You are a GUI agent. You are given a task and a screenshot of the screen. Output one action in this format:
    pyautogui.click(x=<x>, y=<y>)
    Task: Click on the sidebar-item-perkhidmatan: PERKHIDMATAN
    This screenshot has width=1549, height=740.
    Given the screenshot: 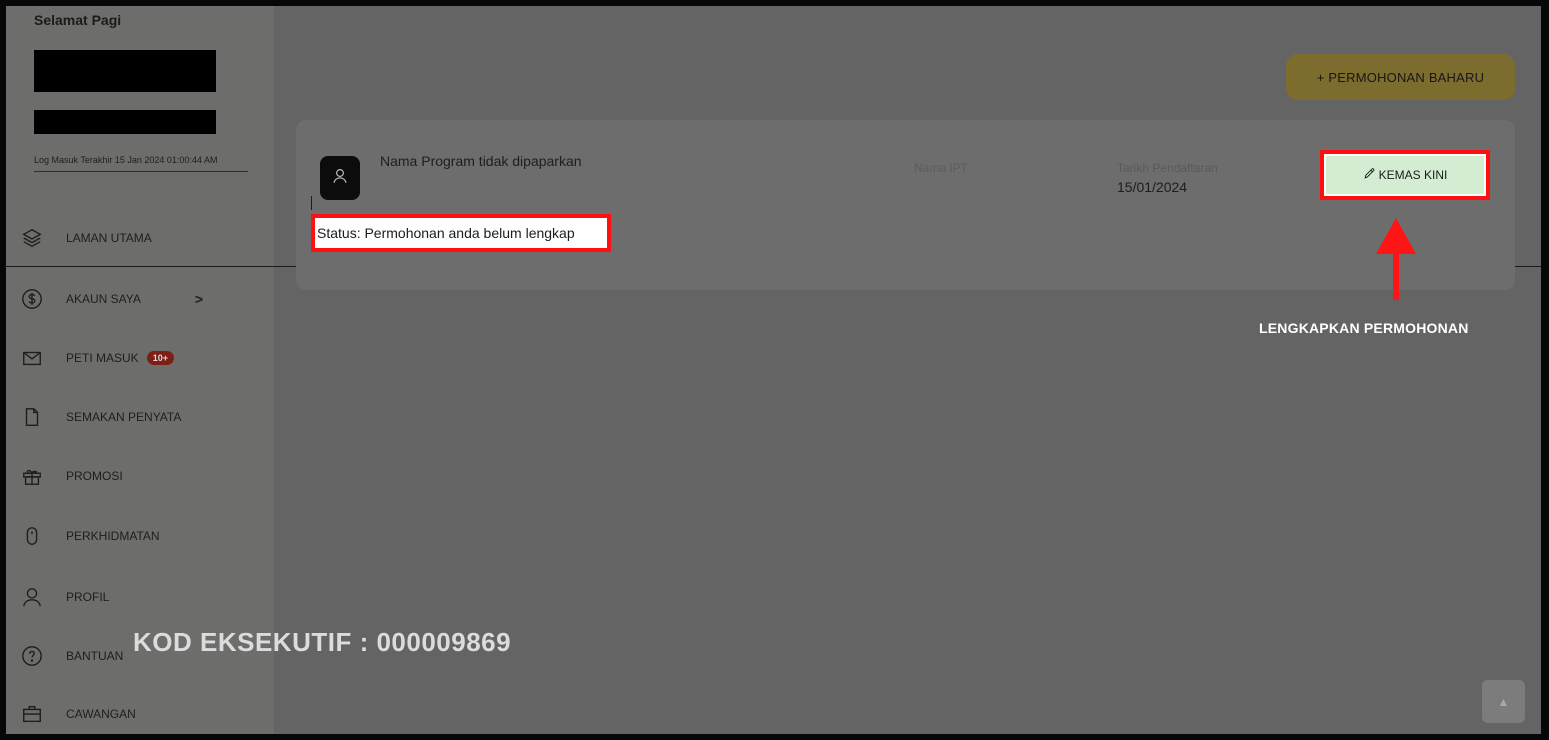 What is the action you would take?
    pyautogui.click(x=90, y=536)
    